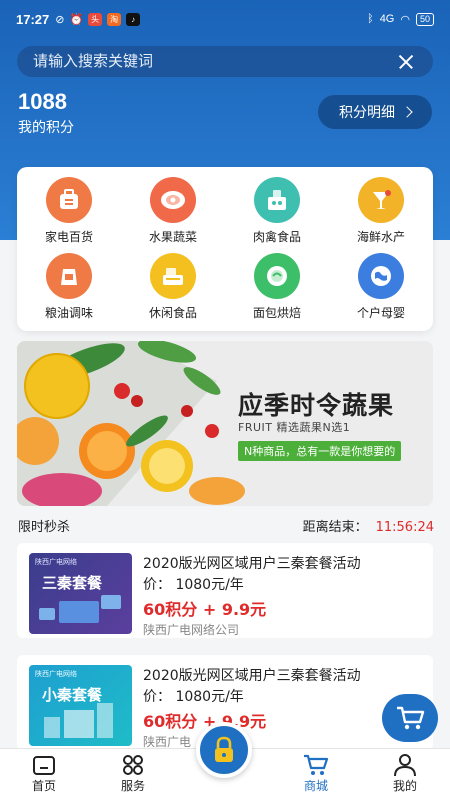 This screenshot has width=450, height=800. I want to click on globe-icon, so click(381, 276).